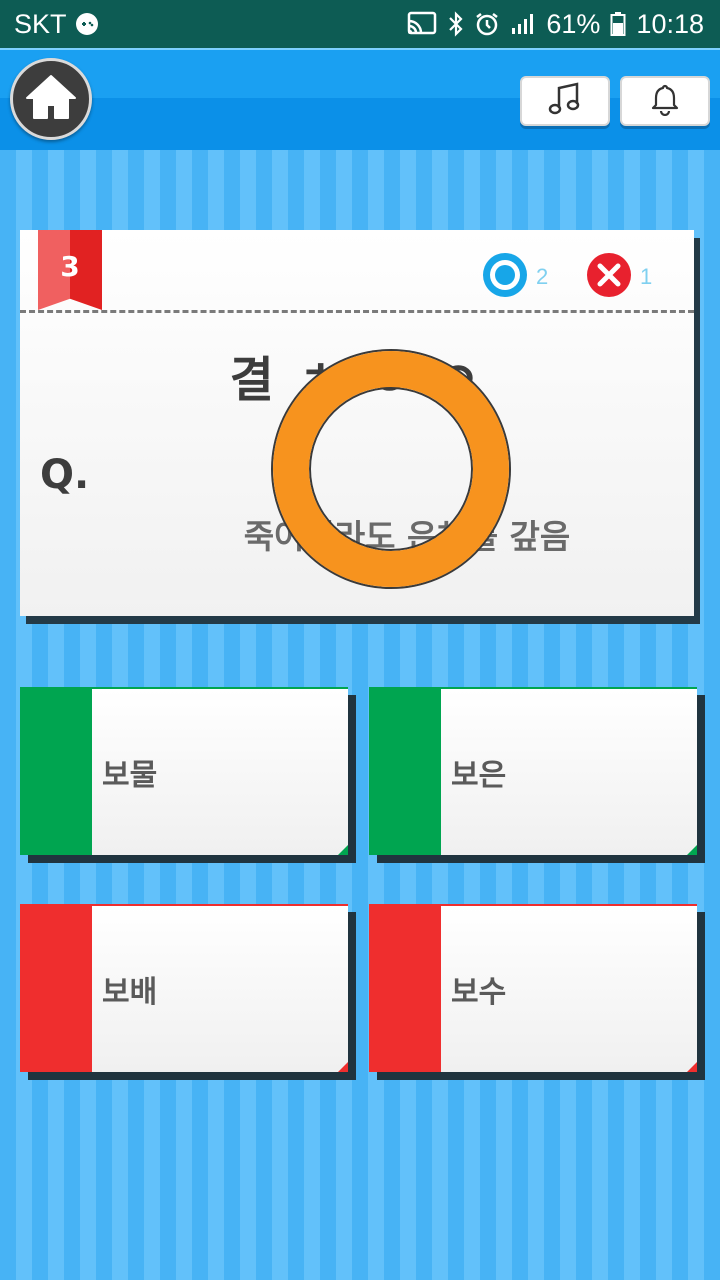  Describe the element at coordinates (130, 775) in the screenshot. I see `answer-label: 보물` at that location.